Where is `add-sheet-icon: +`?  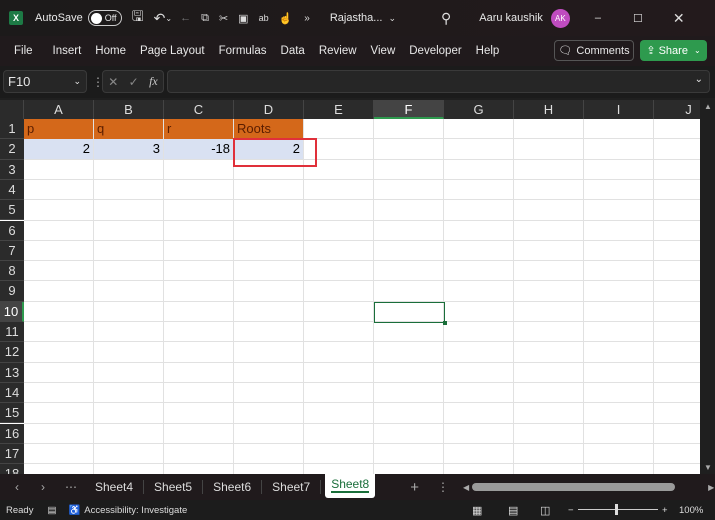
add-sheet-icon: + is located at coordinates (414, 487).